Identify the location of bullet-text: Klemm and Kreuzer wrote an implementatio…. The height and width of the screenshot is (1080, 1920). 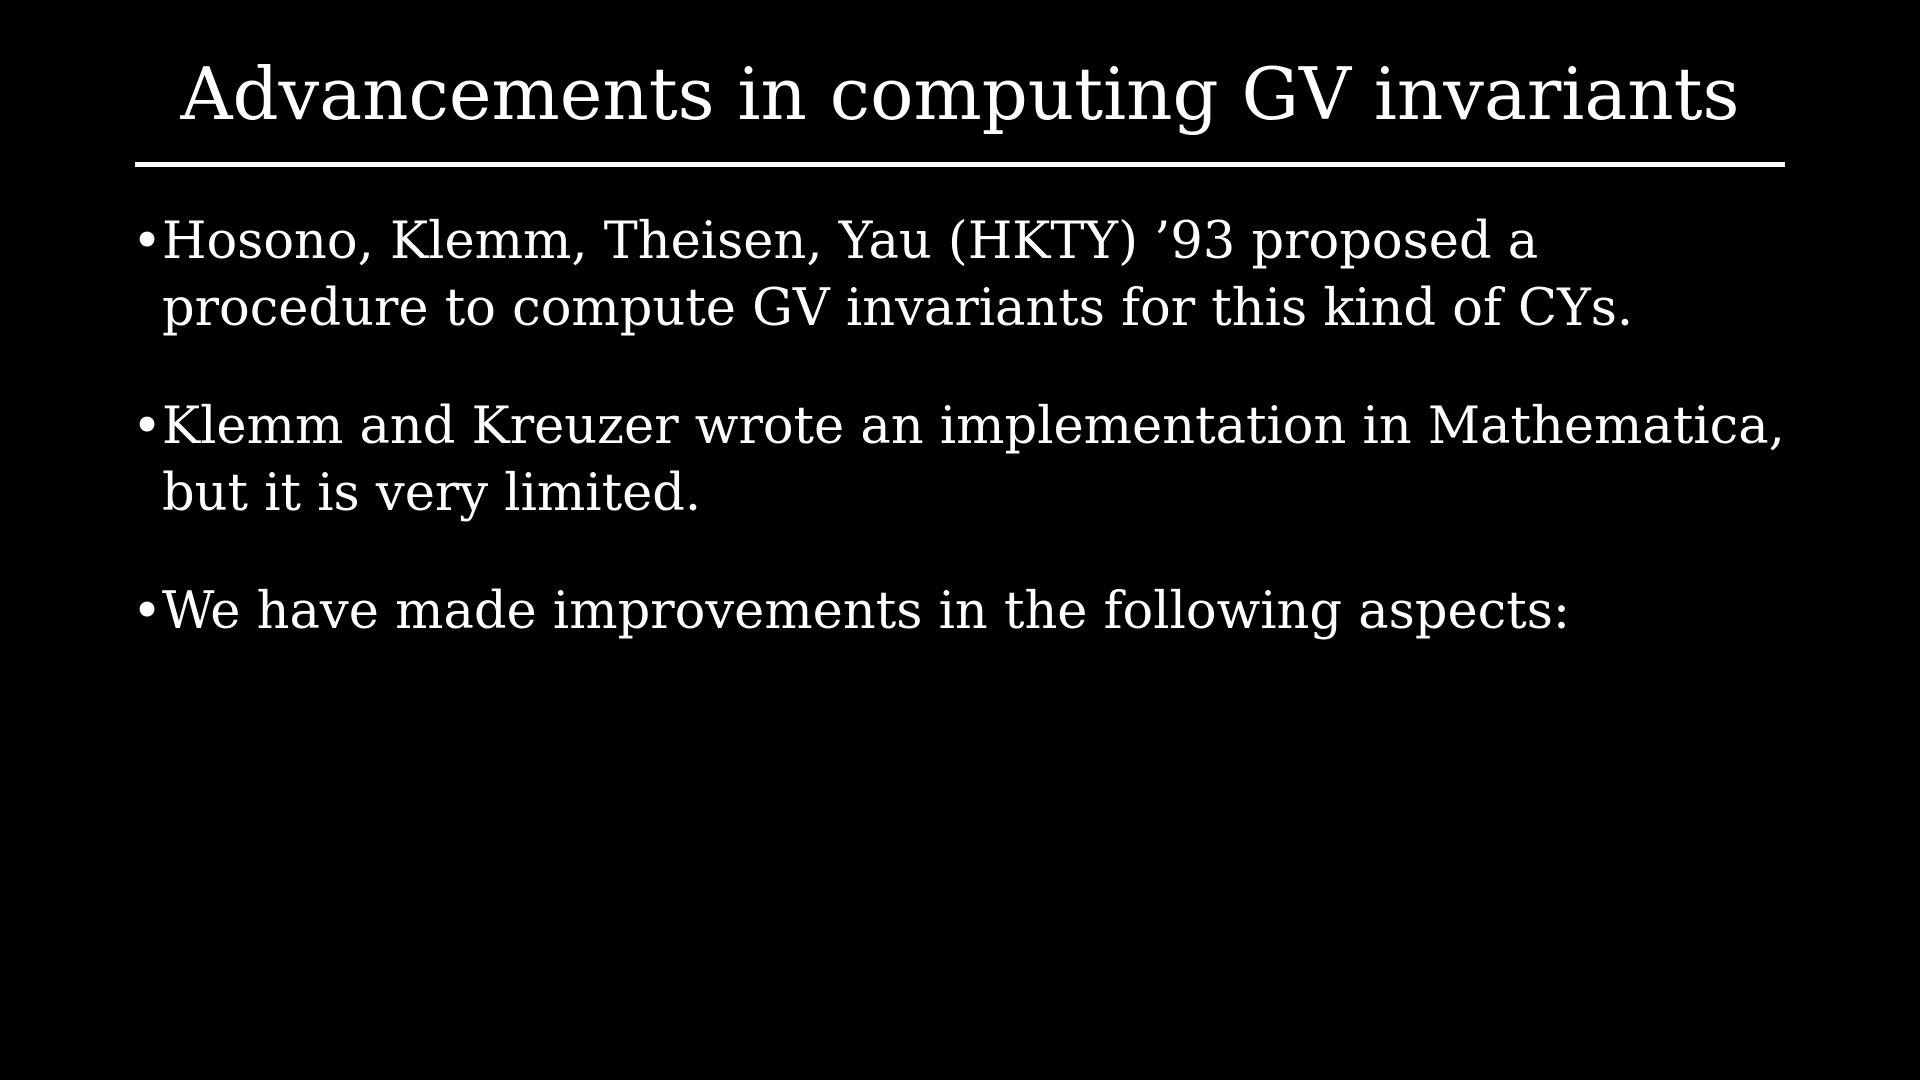
(973, 460).